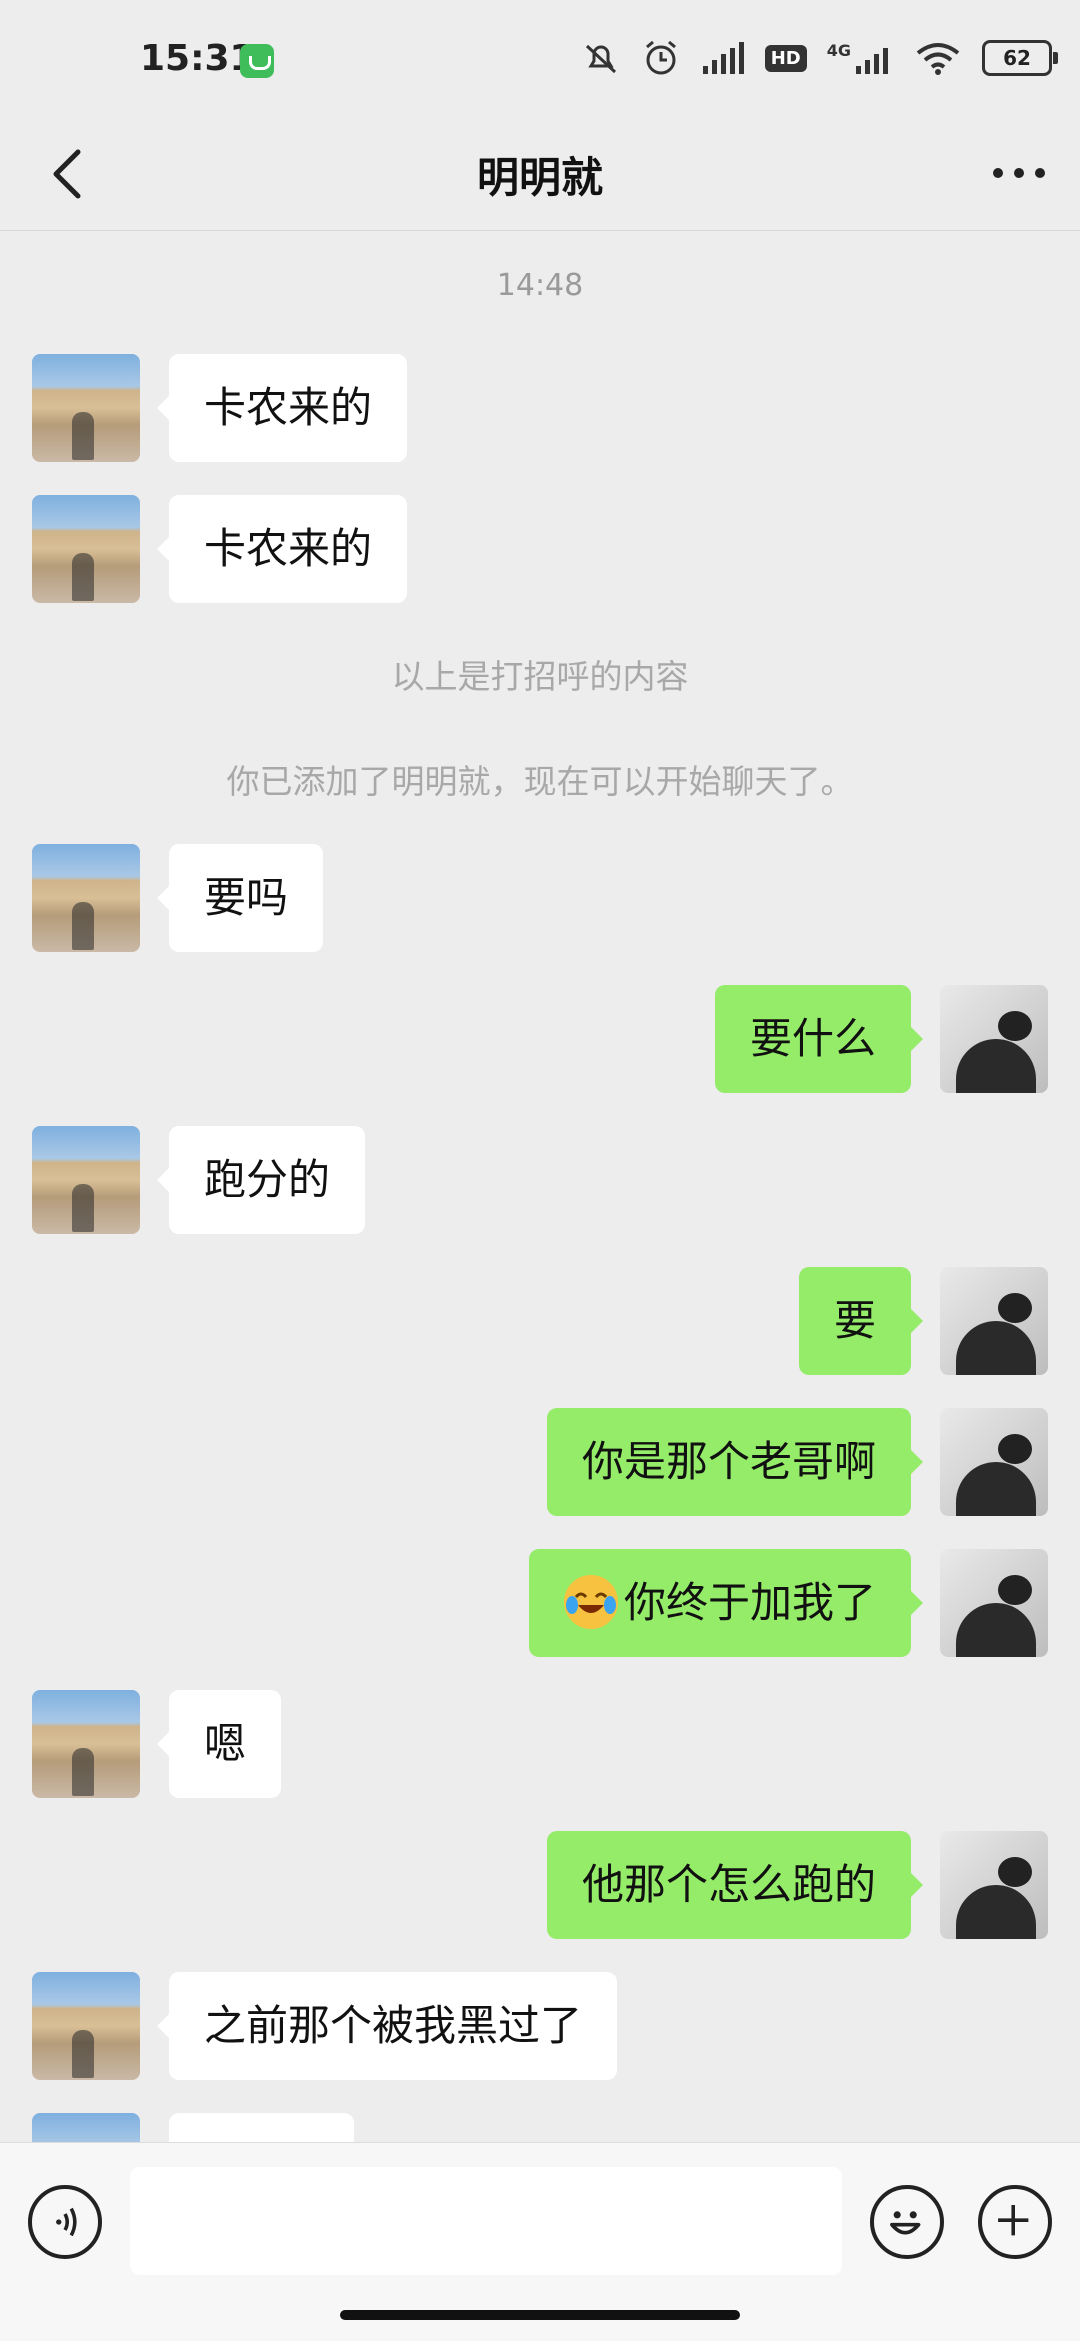 The width and height of the screenshot is (1080, 2341). I want to click on received-message: 之前那个被我黑过了, so click(387, 2026).